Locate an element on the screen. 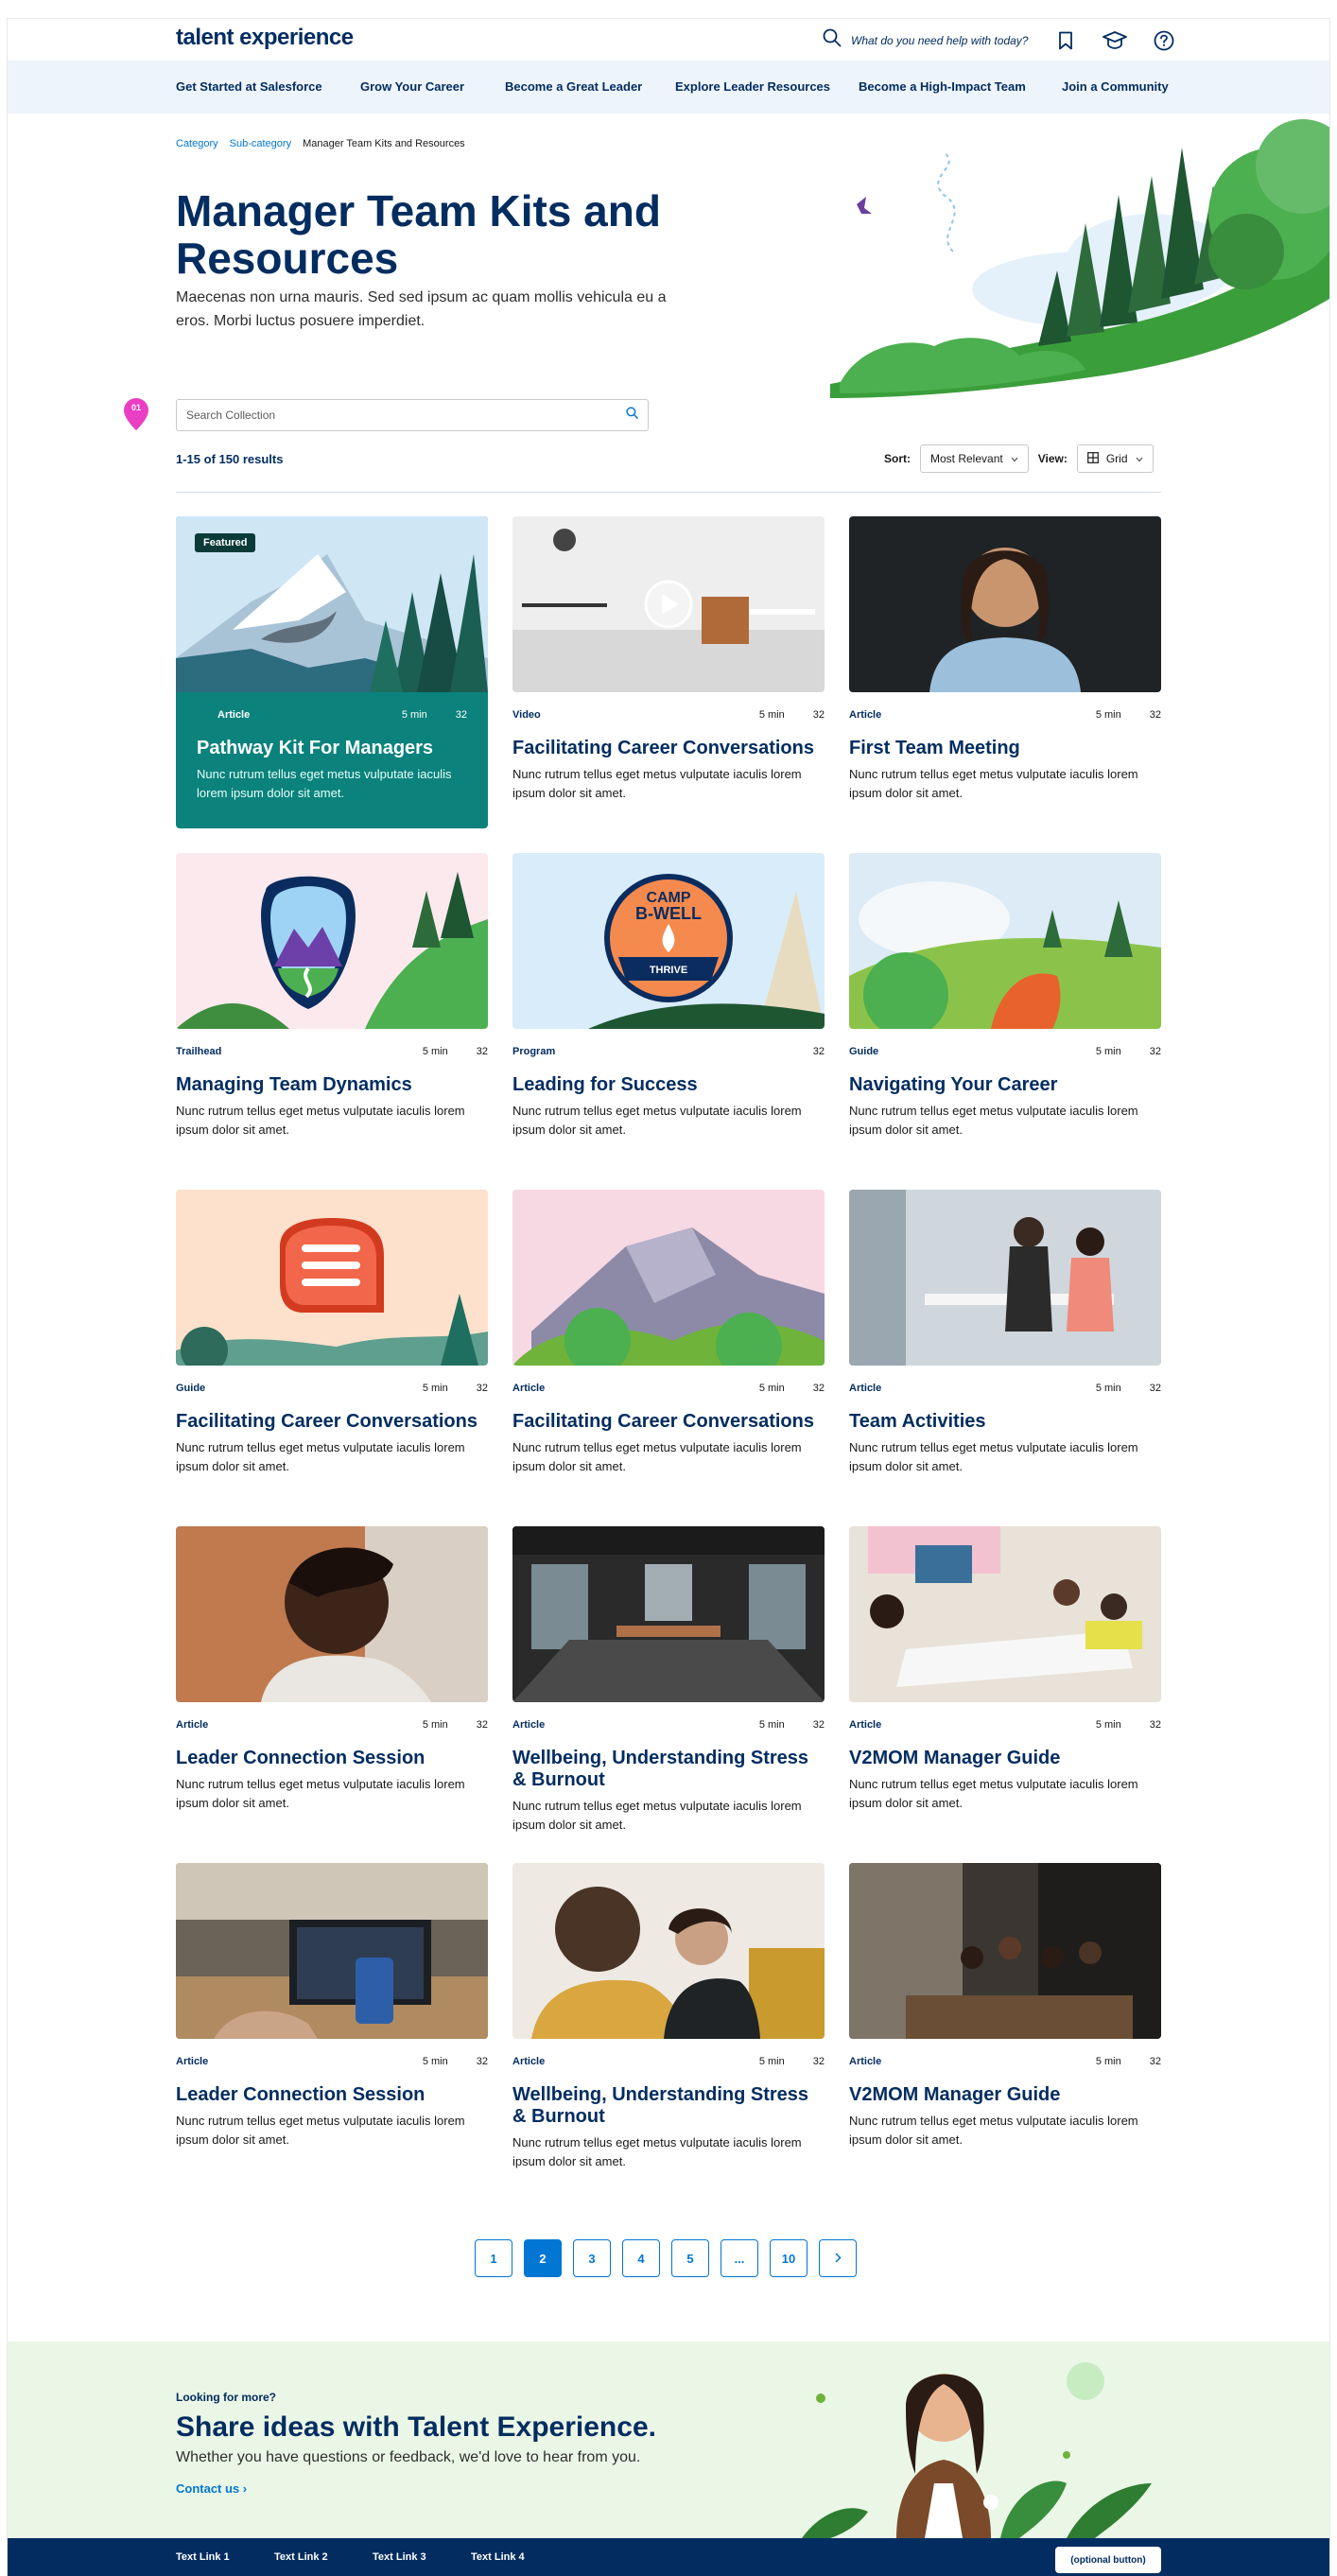 The height and width of the screenshot is (2576, 1337). card-type: Trailhead is located at coordinates (199, 1051).